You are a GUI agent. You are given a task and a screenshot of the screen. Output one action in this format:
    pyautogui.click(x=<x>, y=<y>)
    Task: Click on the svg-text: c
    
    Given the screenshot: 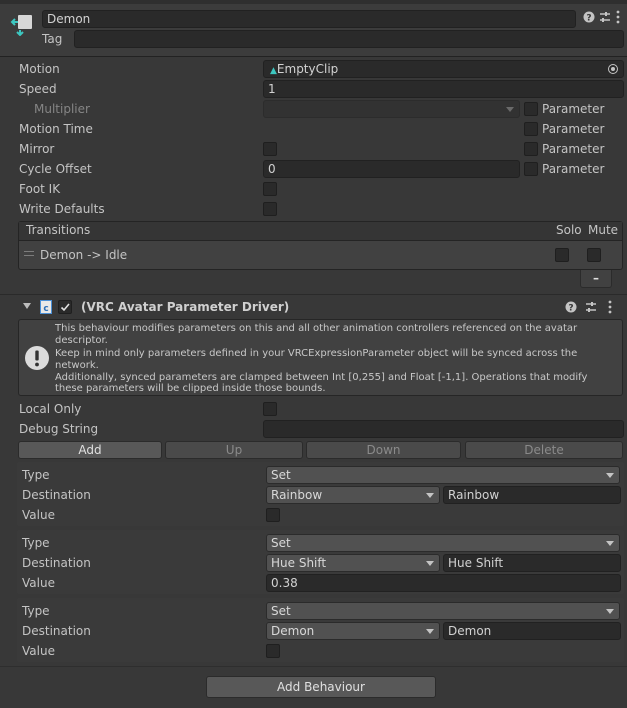 What is the action you would take?
    pyautogui.click(x=45, y=309)
    